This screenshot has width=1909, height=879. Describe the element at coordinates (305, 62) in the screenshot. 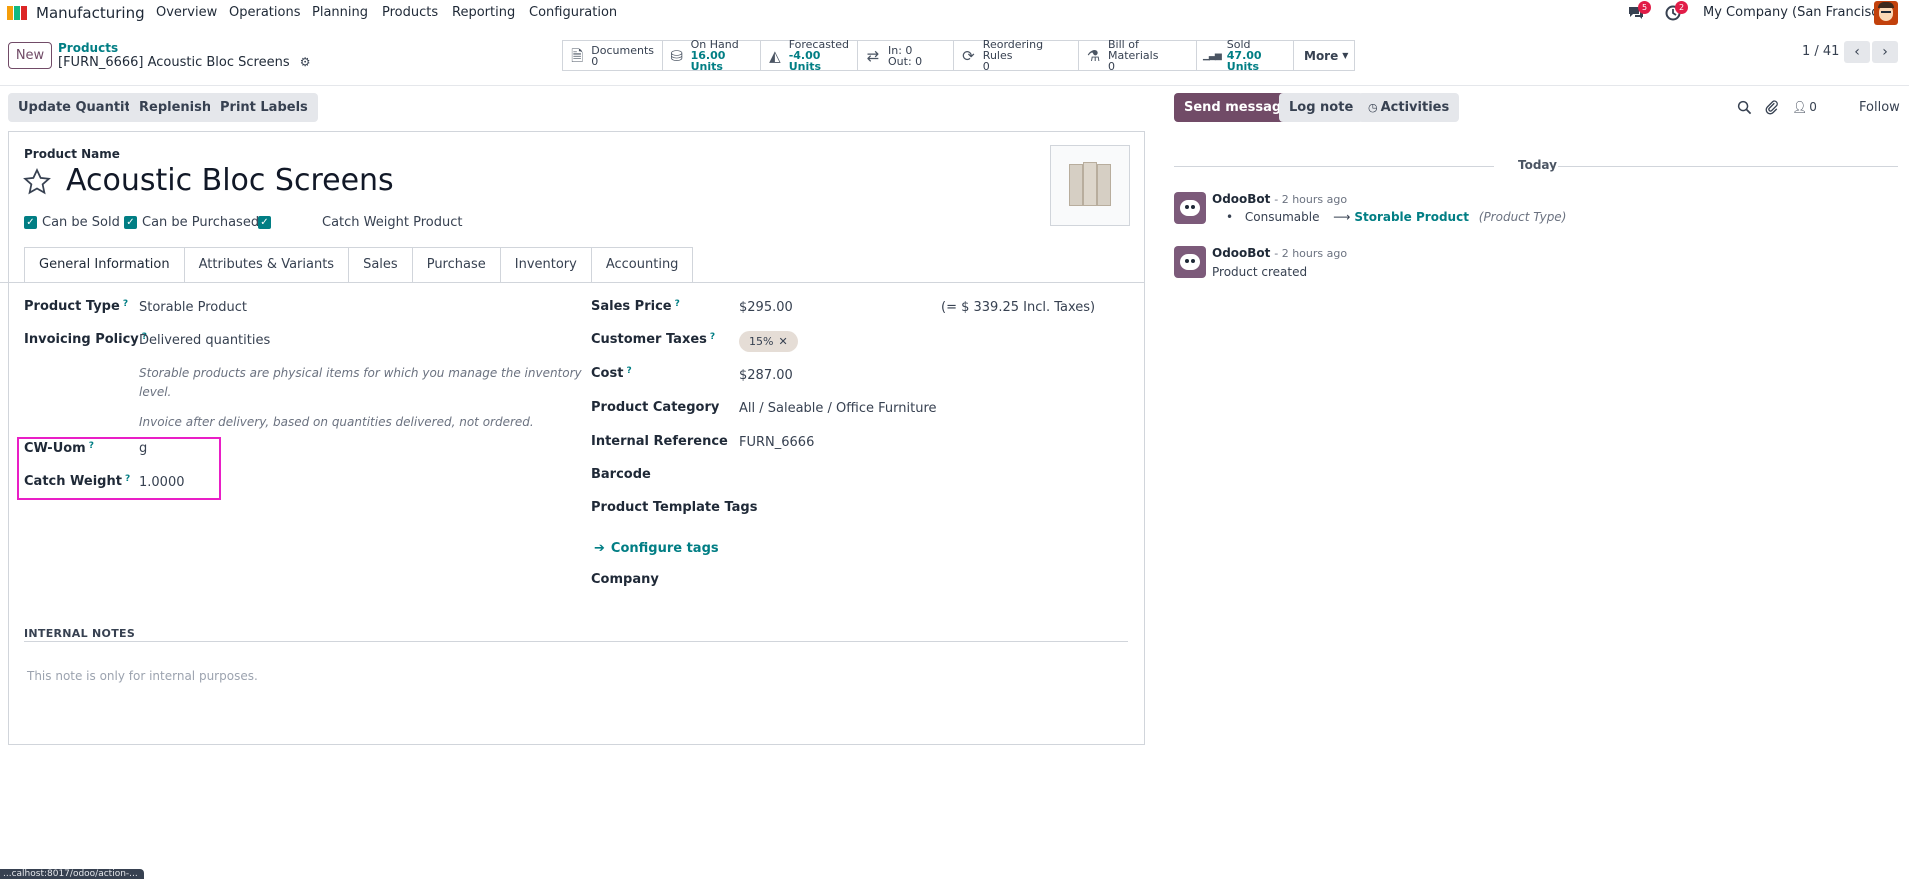

I see `gear-icon: ⚙` at that location.